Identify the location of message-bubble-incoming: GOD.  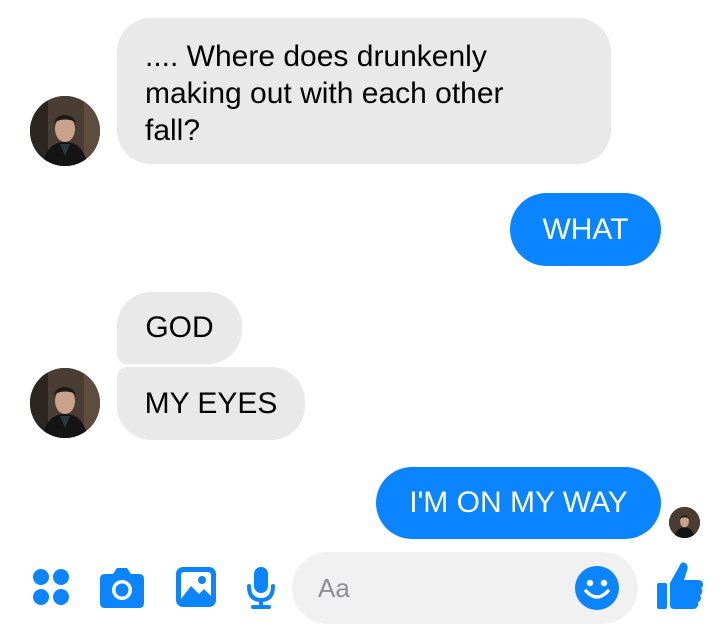
(179, 328).